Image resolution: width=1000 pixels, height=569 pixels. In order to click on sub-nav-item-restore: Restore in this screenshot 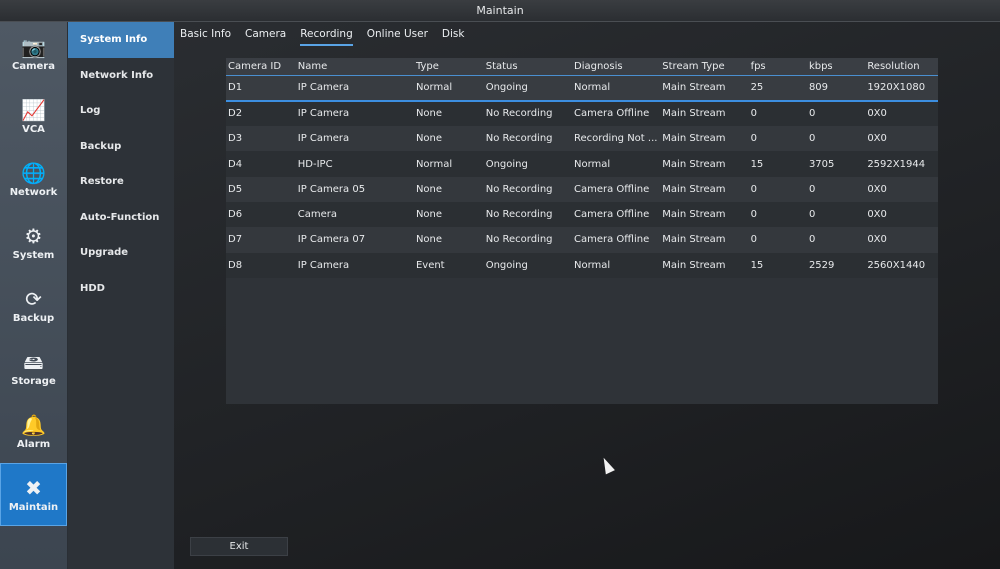, I will do `click(121, 182)`.